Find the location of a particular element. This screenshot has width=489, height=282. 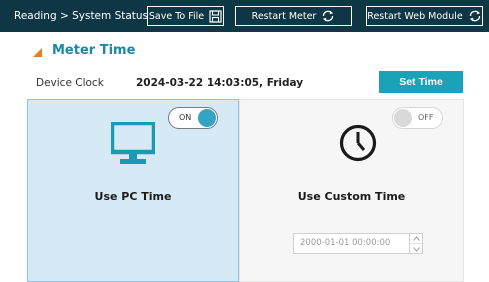

clock-icon is located at coordinates (358, 143).